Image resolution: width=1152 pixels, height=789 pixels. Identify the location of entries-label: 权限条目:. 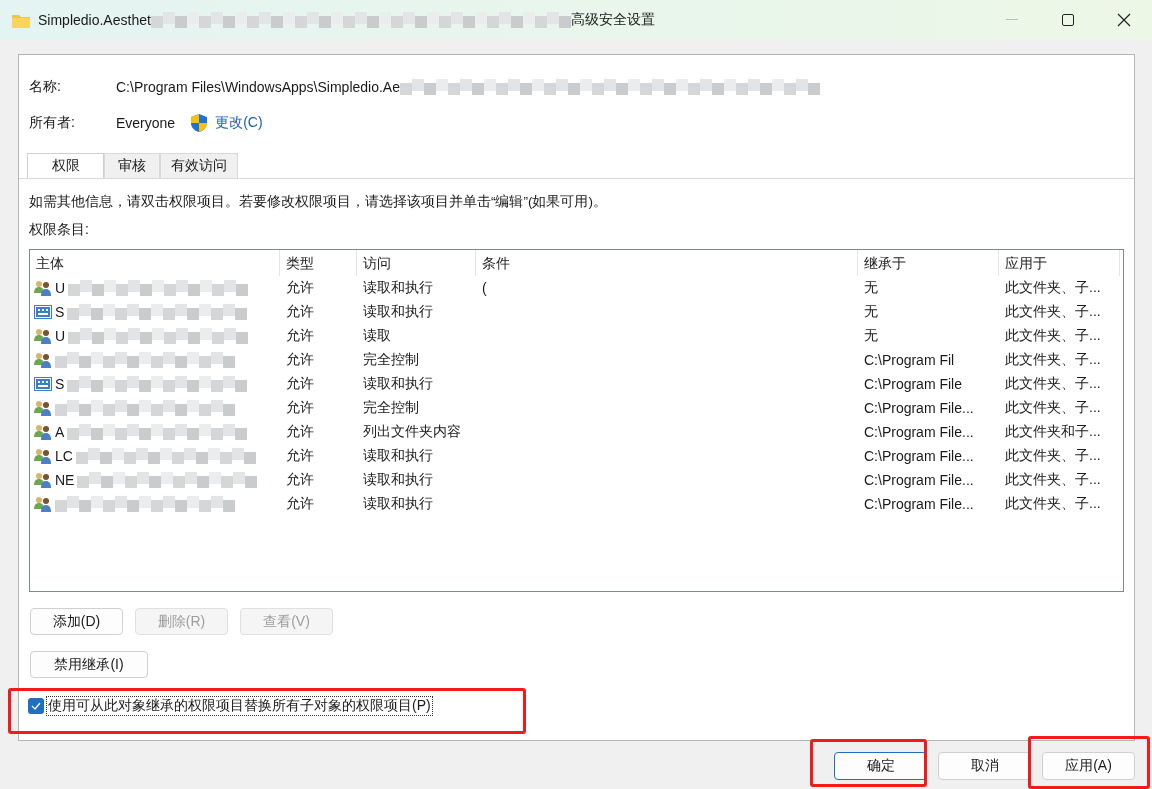
(59, 230).